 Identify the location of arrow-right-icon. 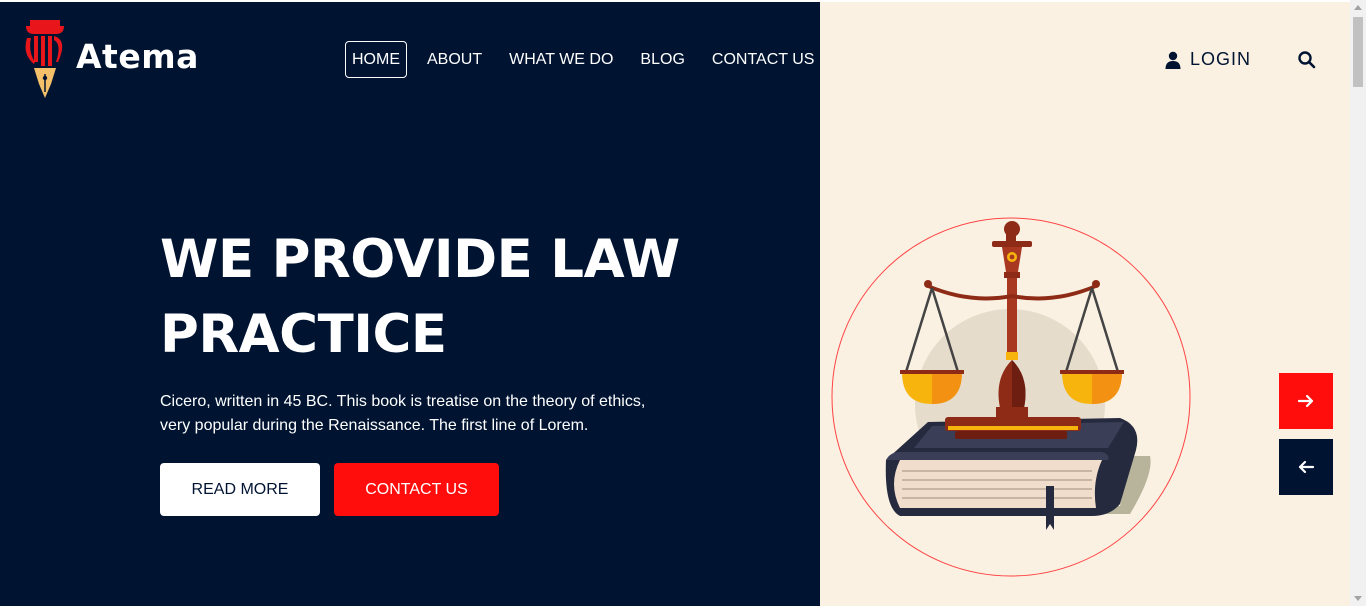
(1305, 401).